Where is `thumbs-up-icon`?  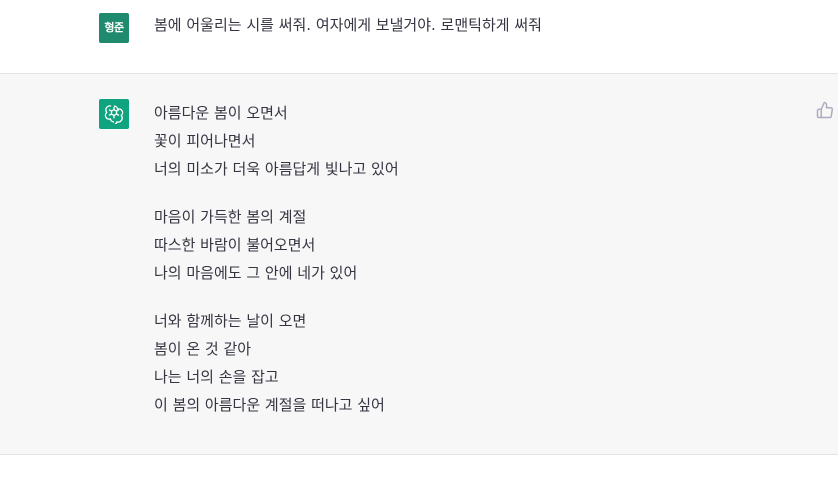
thumbs-up-icon is located at coordinates (825, 110).